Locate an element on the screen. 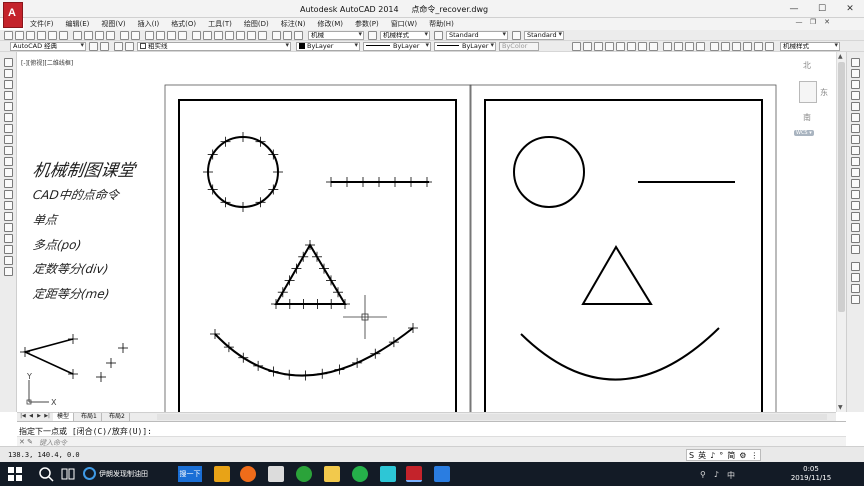 The height and width of the screenshot is (486, 864). polyline-icon is located at coordinates (8, 84).